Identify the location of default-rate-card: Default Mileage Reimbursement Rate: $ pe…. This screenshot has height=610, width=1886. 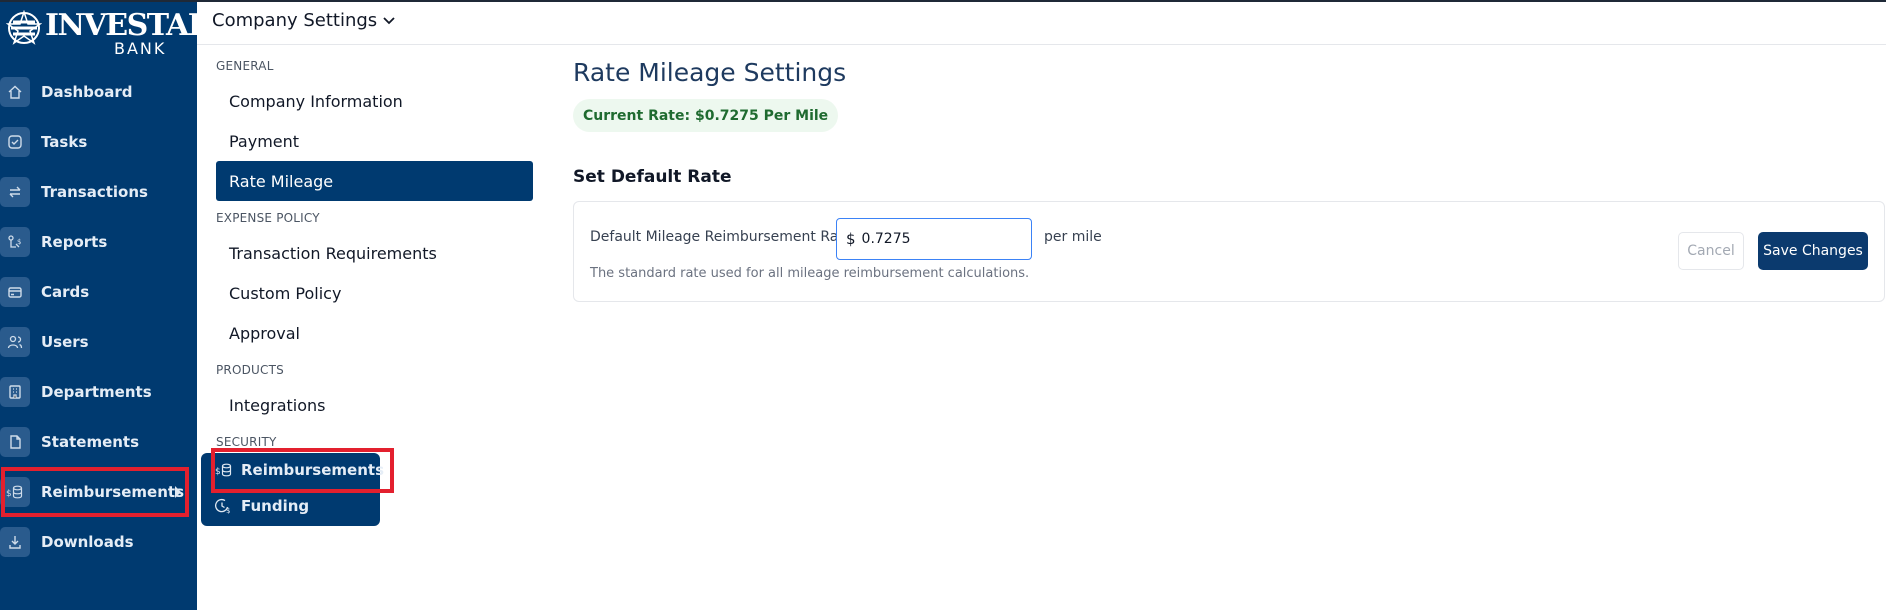
(1229, 251).